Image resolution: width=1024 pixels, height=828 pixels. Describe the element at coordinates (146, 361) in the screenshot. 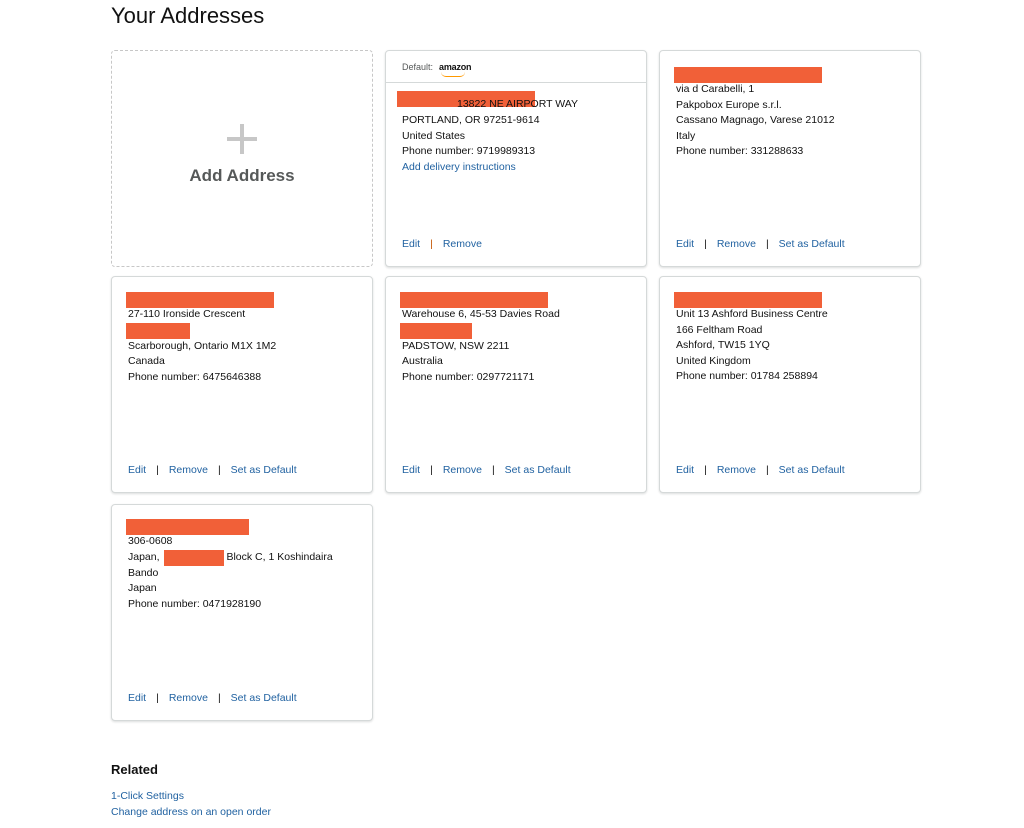

I see `address-line: Canada` at that location.